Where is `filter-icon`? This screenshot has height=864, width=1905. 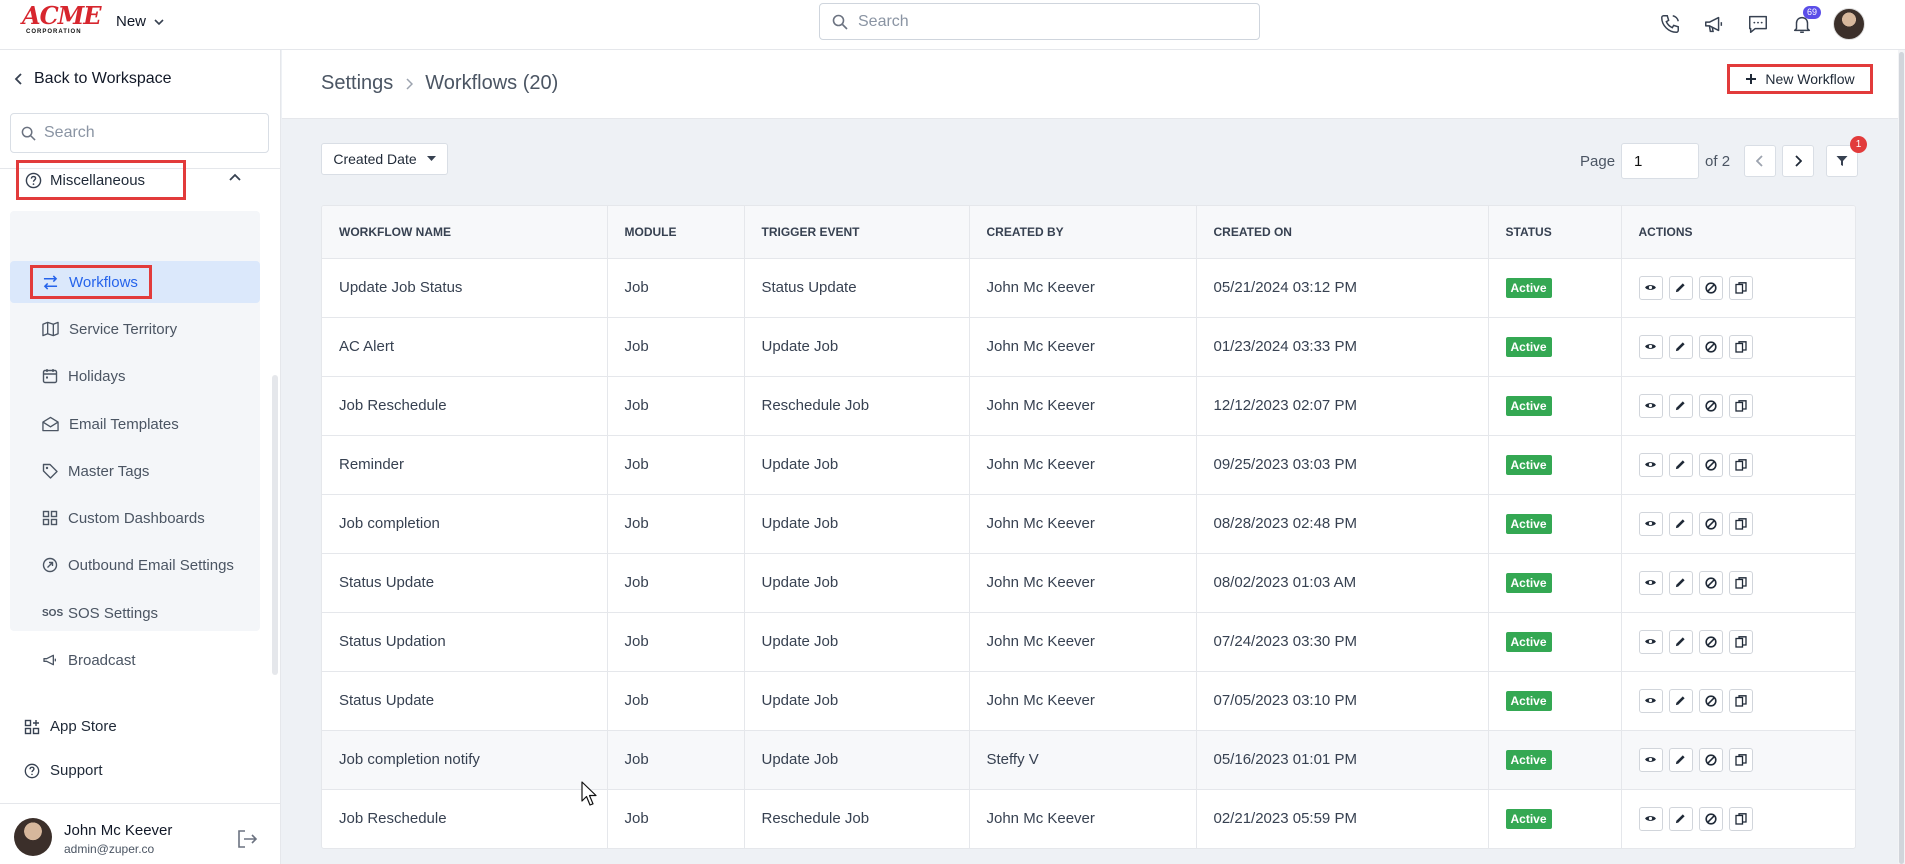
filter-icon is located at coordinates (1842, 161).